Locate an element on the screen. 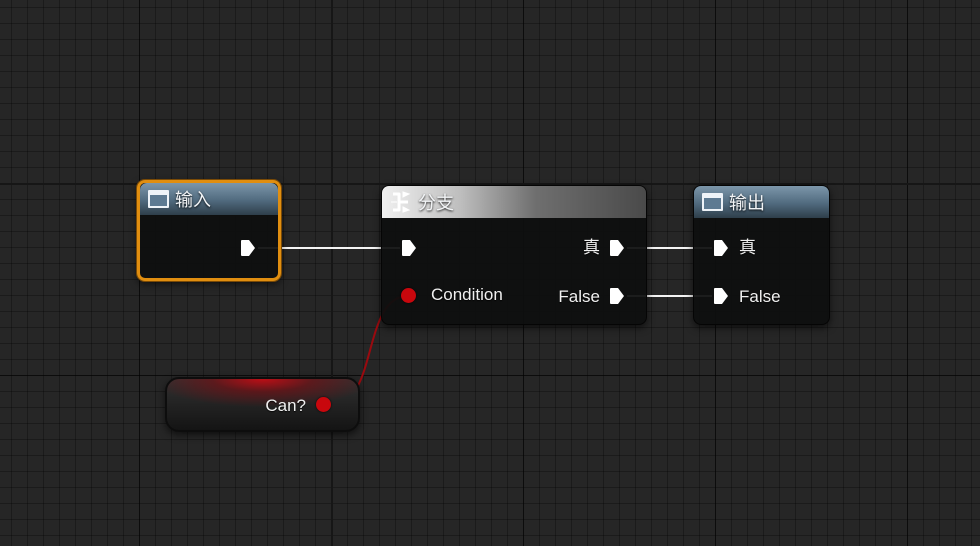  true-exec-in-pin is located at coordinates (721, 248).